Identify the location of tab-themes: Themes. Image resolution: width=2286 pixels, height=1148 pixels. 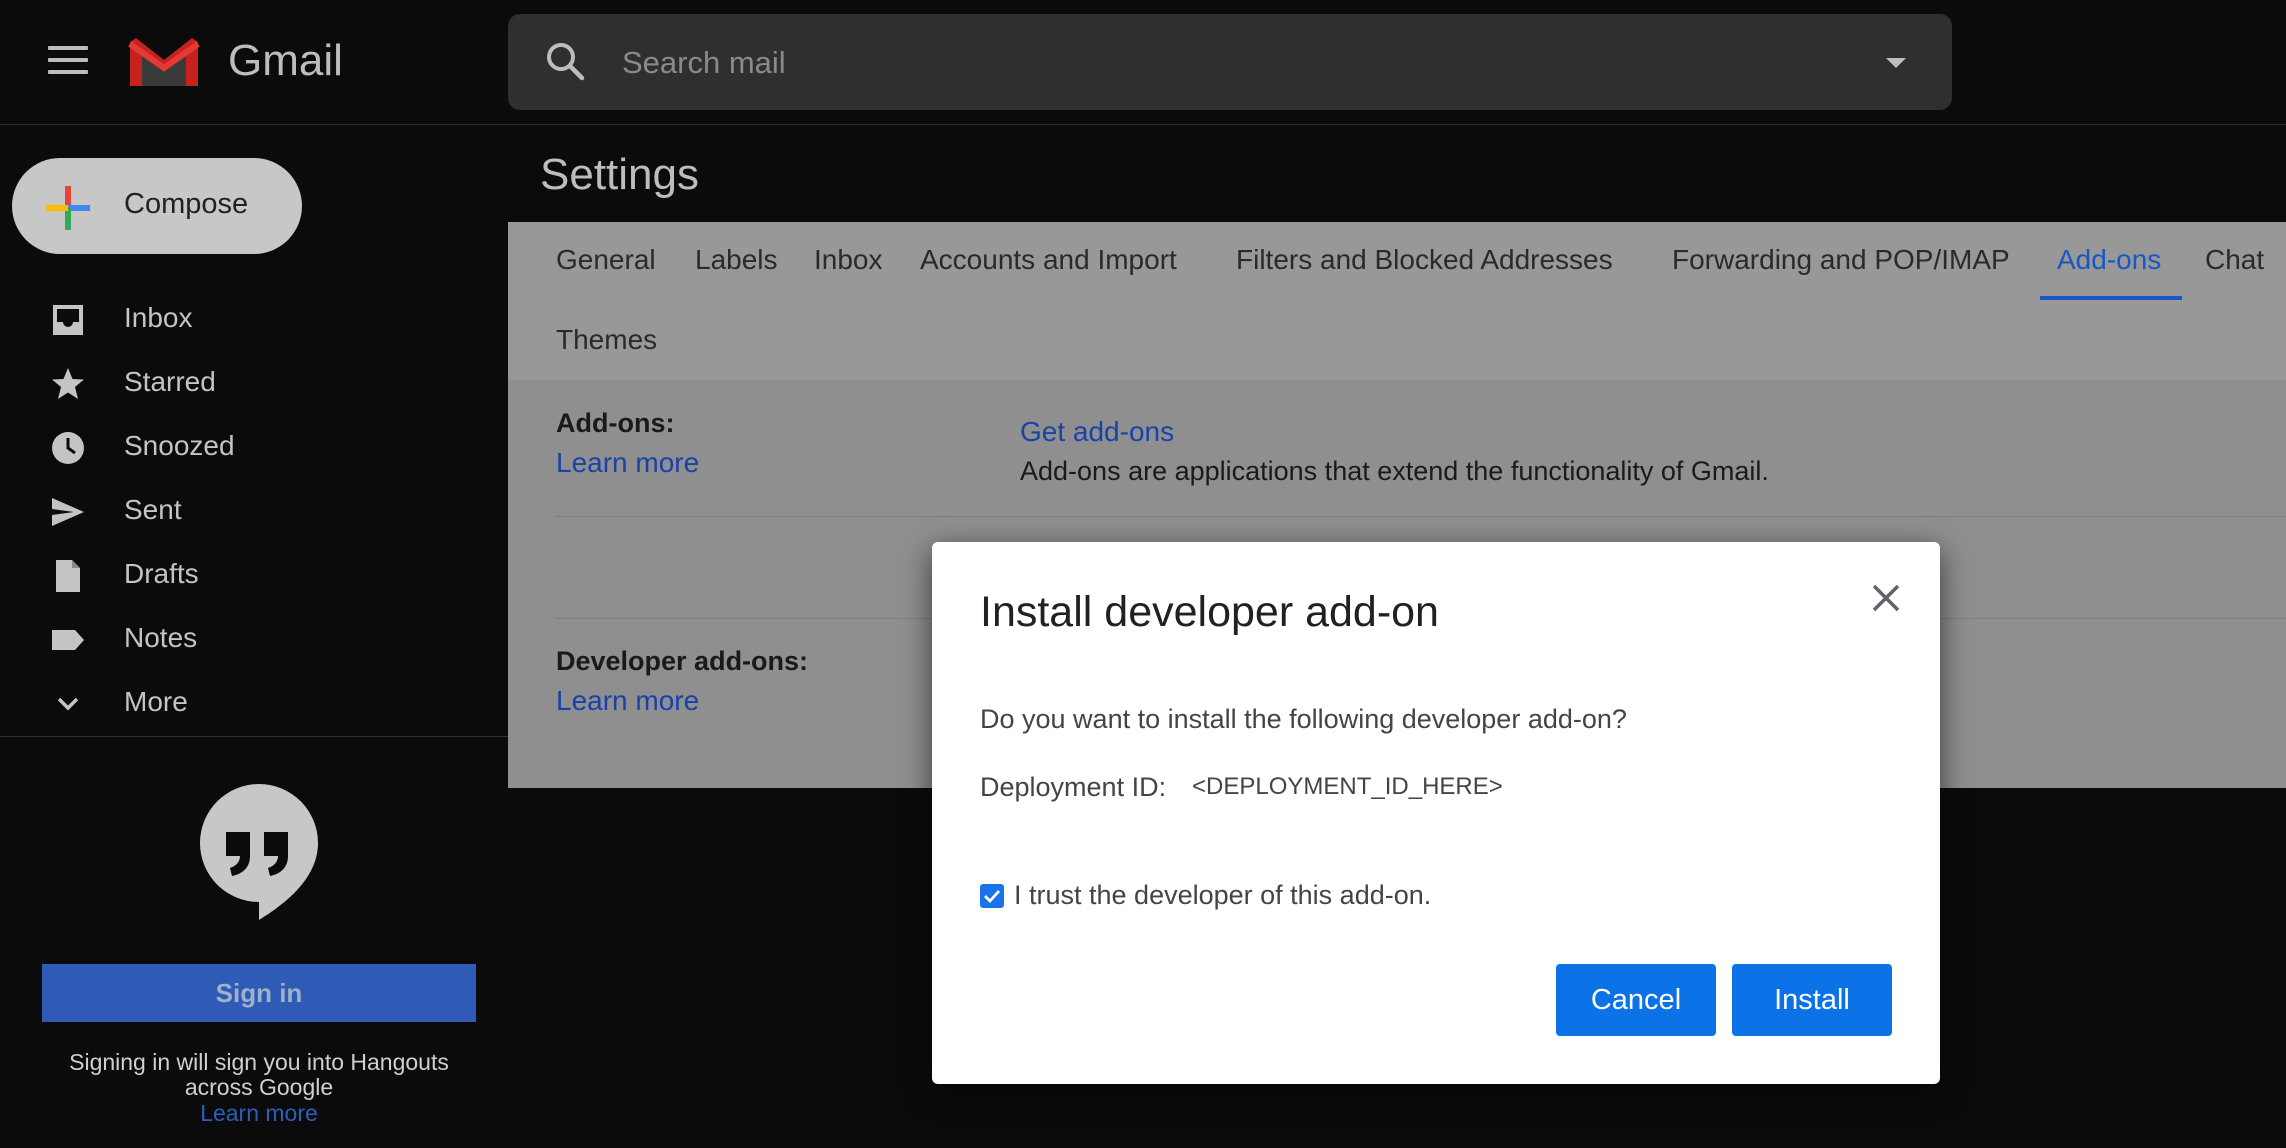
(606, 340).